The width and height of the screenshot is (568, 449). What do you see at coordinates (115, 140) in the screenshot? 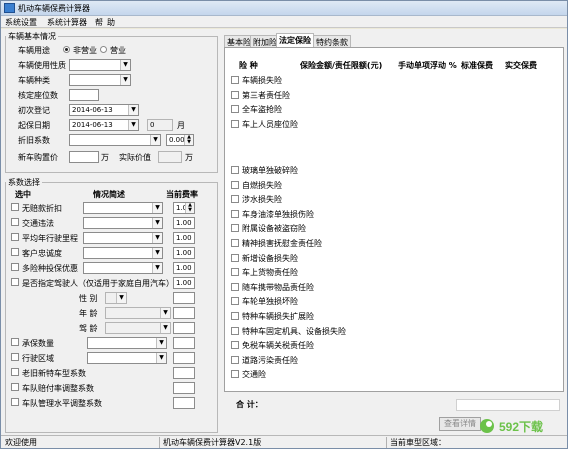
I see `discount-select: ▼` at bounding box center [115, 140].